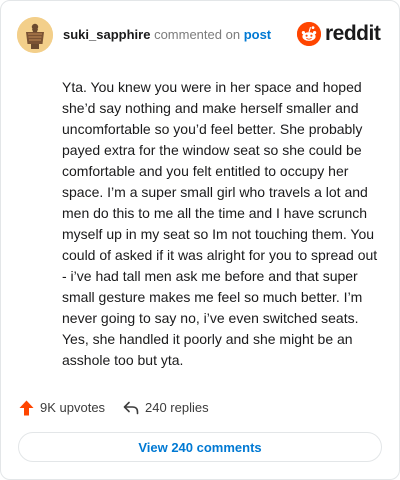 The height and width of the screenshot is (480, 400). I want to click on username-link: suki_sapphire, so click(106, 34).